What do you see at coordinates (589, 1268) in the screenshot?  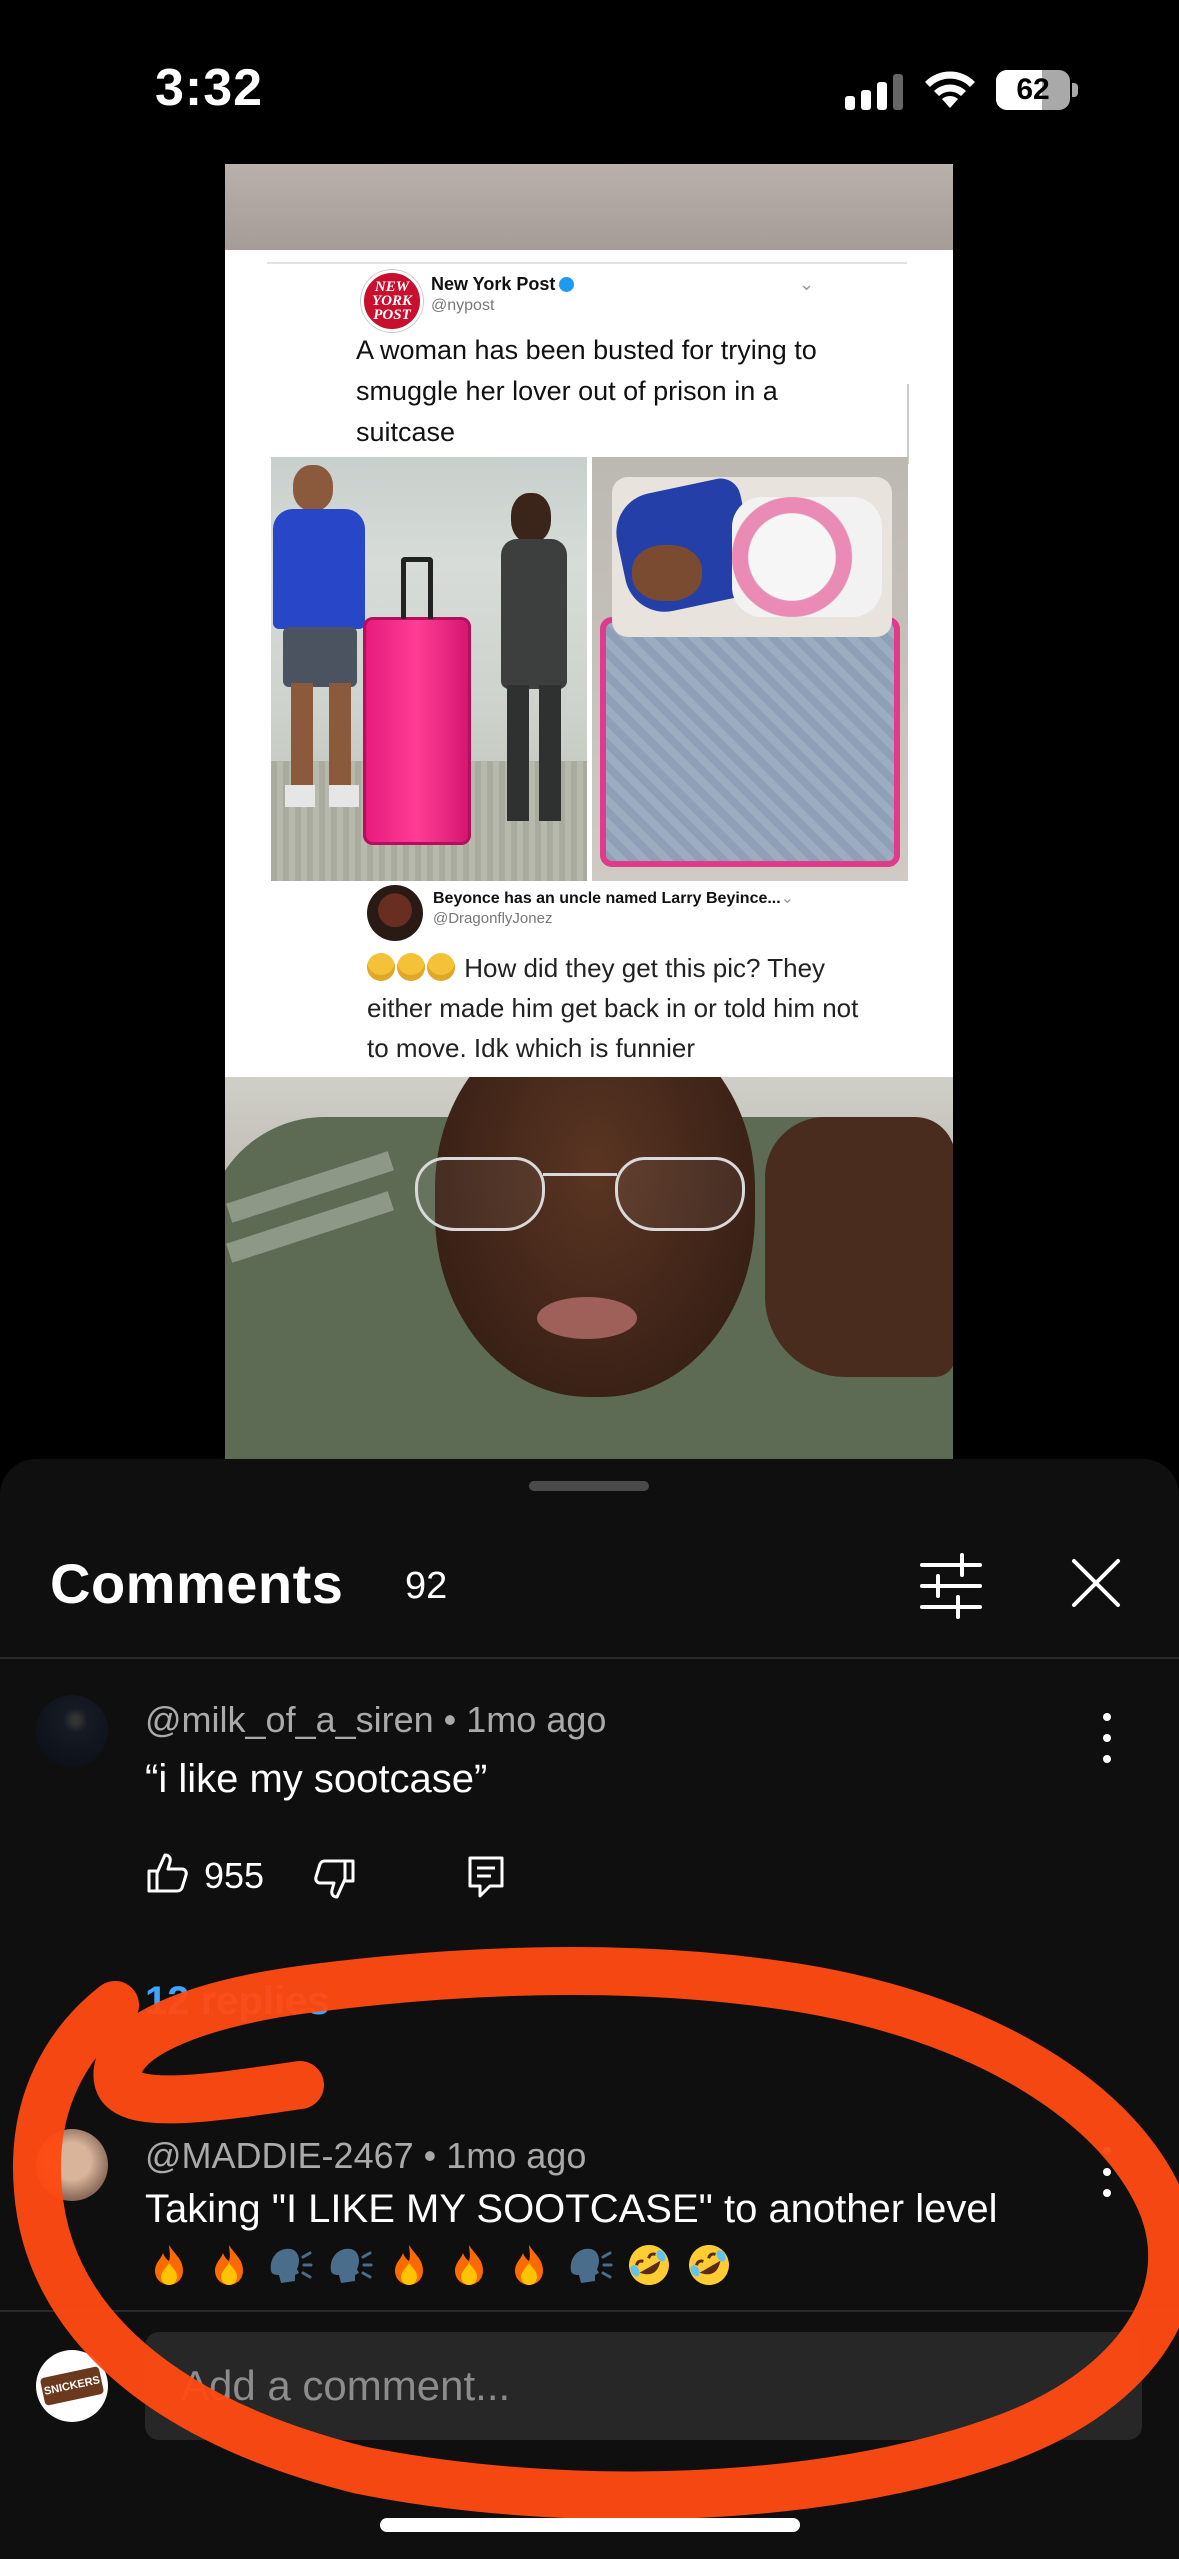 I see `creator-face-frame` at bounding box center [589, 1268].